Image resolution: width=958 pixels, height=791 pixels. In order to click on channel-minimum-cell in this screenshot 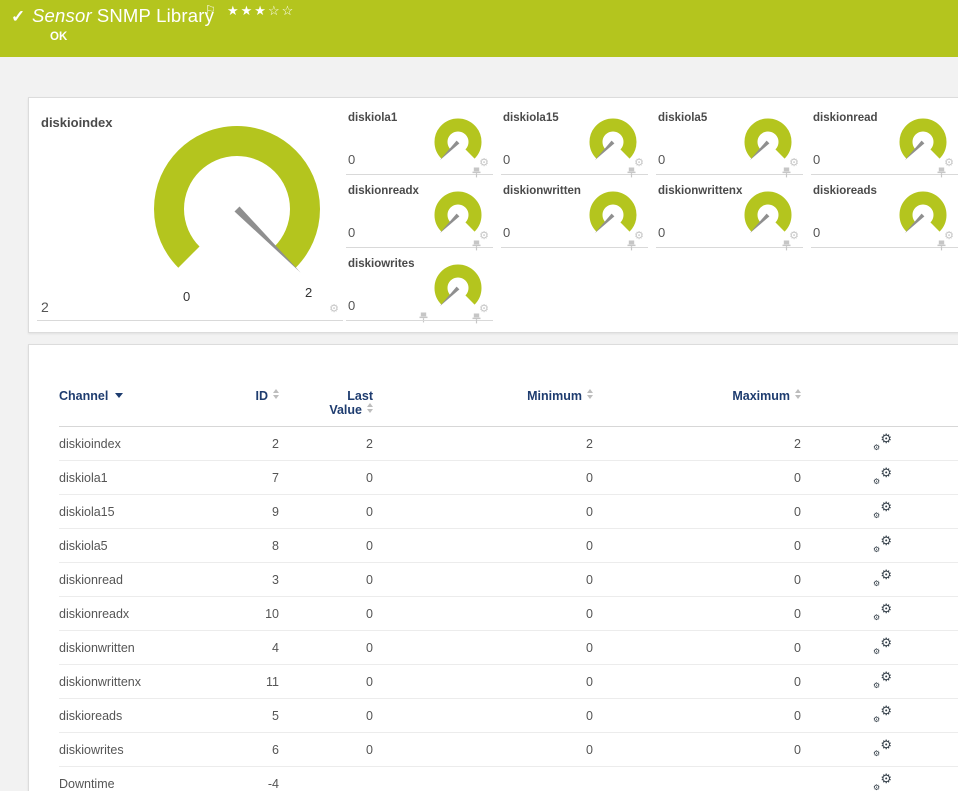, I will do `click(483, 778)`.